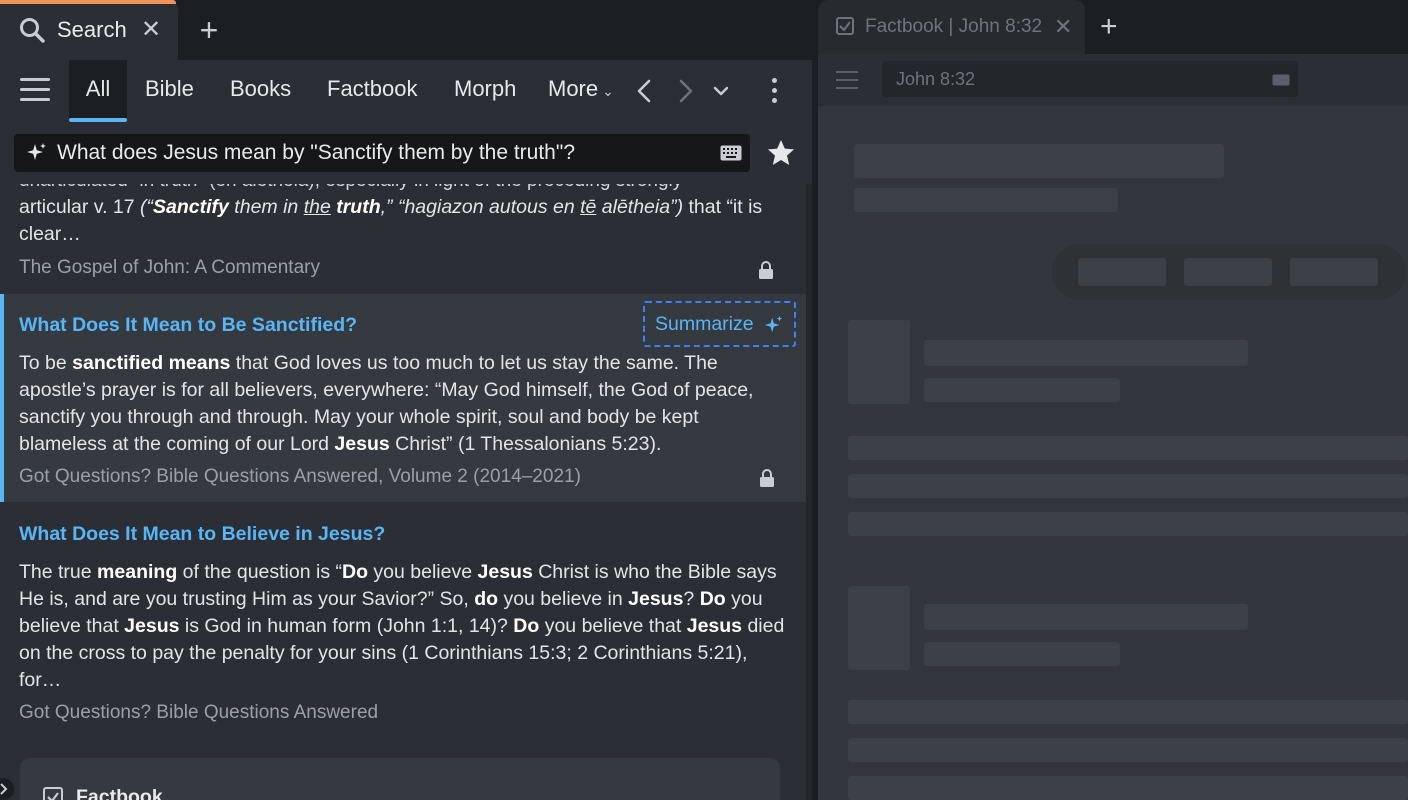  Describe the element at coordinates (1090, 79) in the screenshot. I see `reference-input: John 8:32` at that location.